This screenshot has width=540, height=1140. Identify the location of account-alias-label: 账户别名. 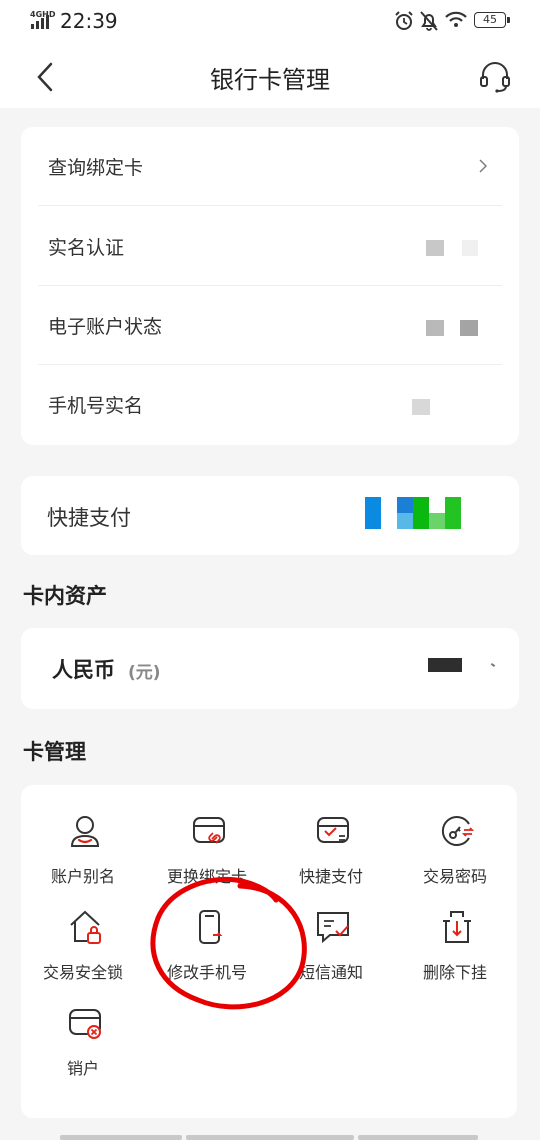
(82, 876).